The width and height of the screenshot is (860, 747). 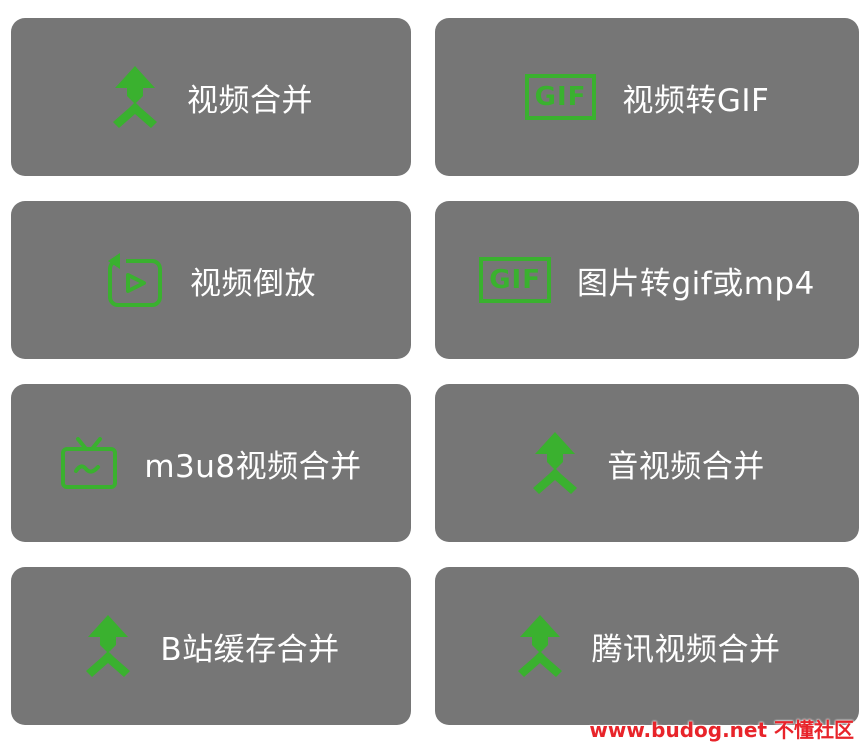 I want to click on tile-label: B站缓存合并, so click(x=250, y=649).